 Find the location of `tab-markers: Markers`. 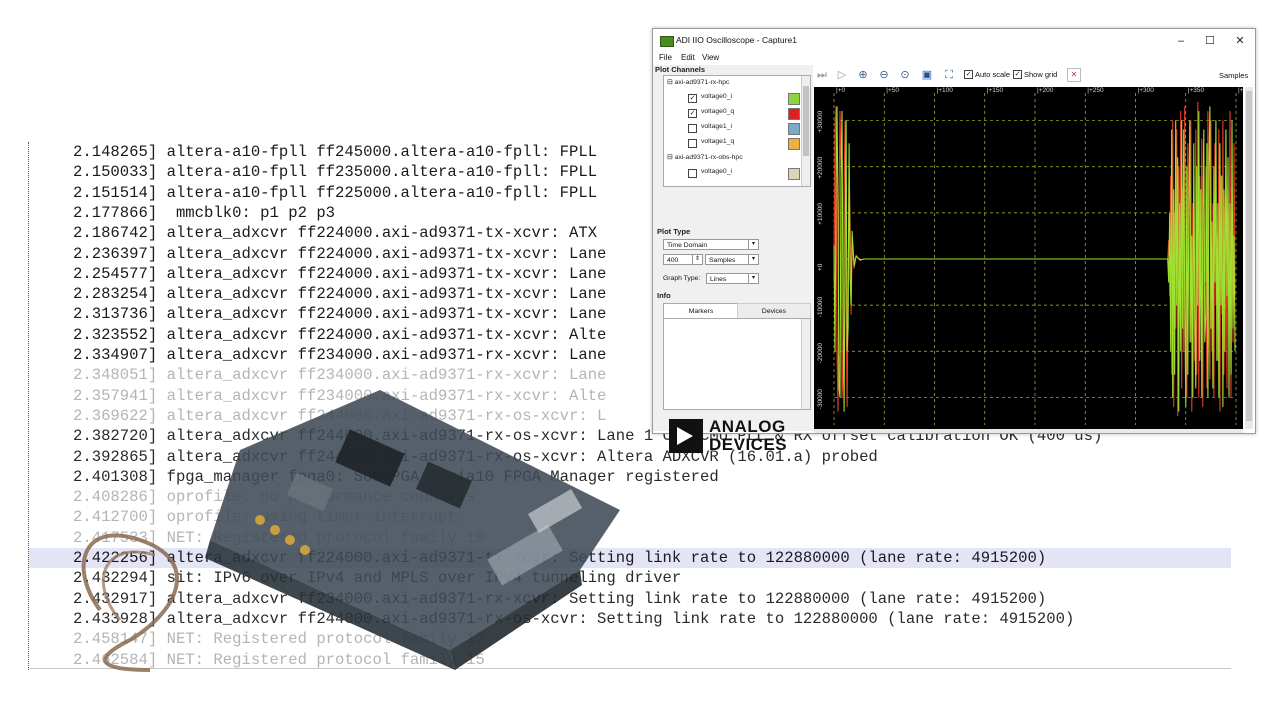

tab-markers: Markers is located at coordinates (701, 311).